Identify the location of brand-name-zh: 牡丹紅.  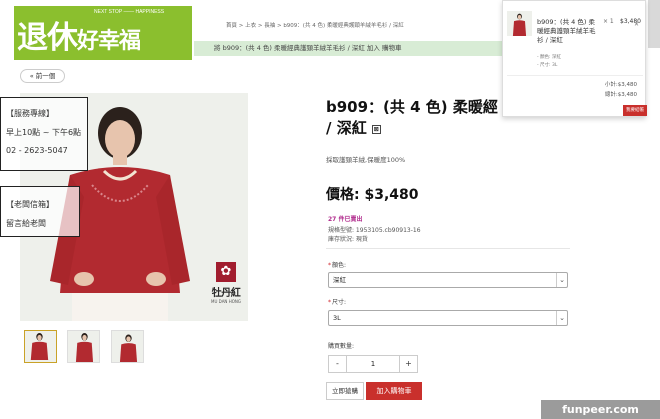
(226, 293).